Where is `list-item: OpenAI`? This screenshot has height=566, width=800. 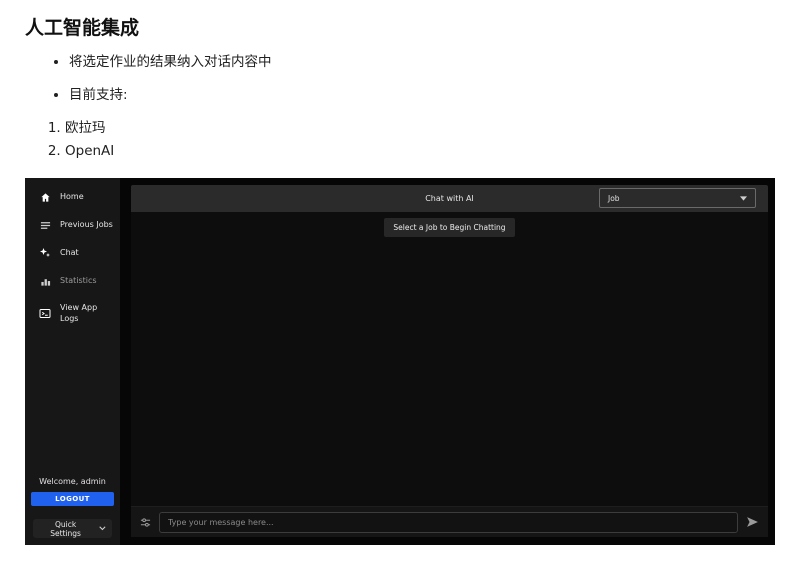 list-item: OpenAI is located at coordinates (432, 151).